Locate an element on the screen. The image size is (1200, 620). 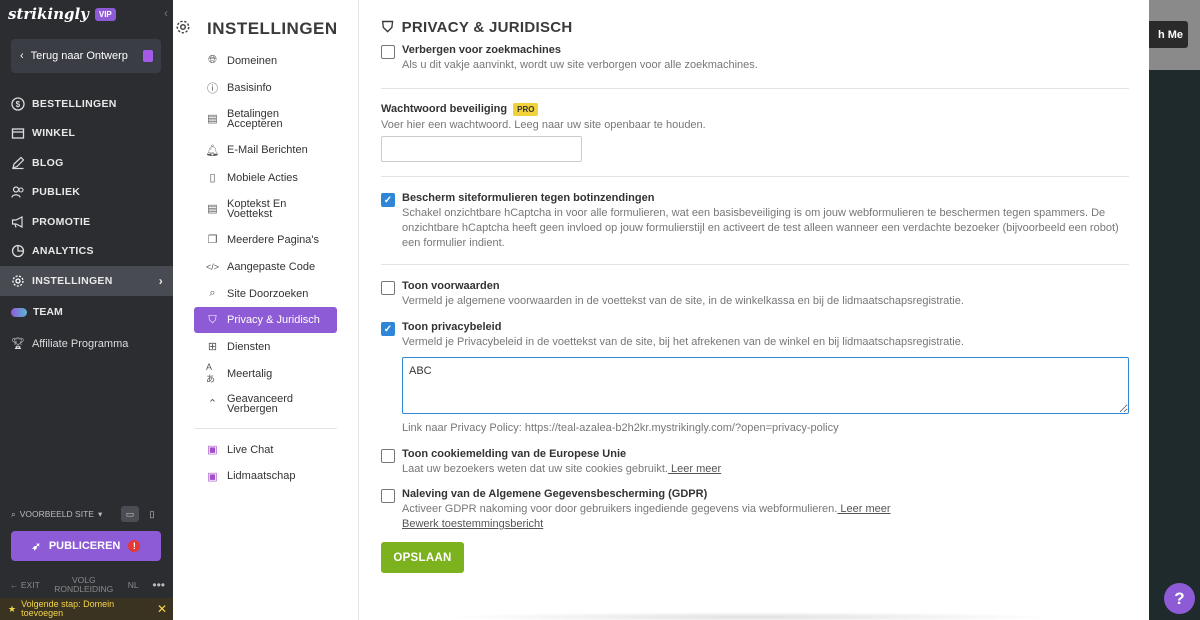
trophy-icon: 🏆︎ is located at coordinates (18, 344).